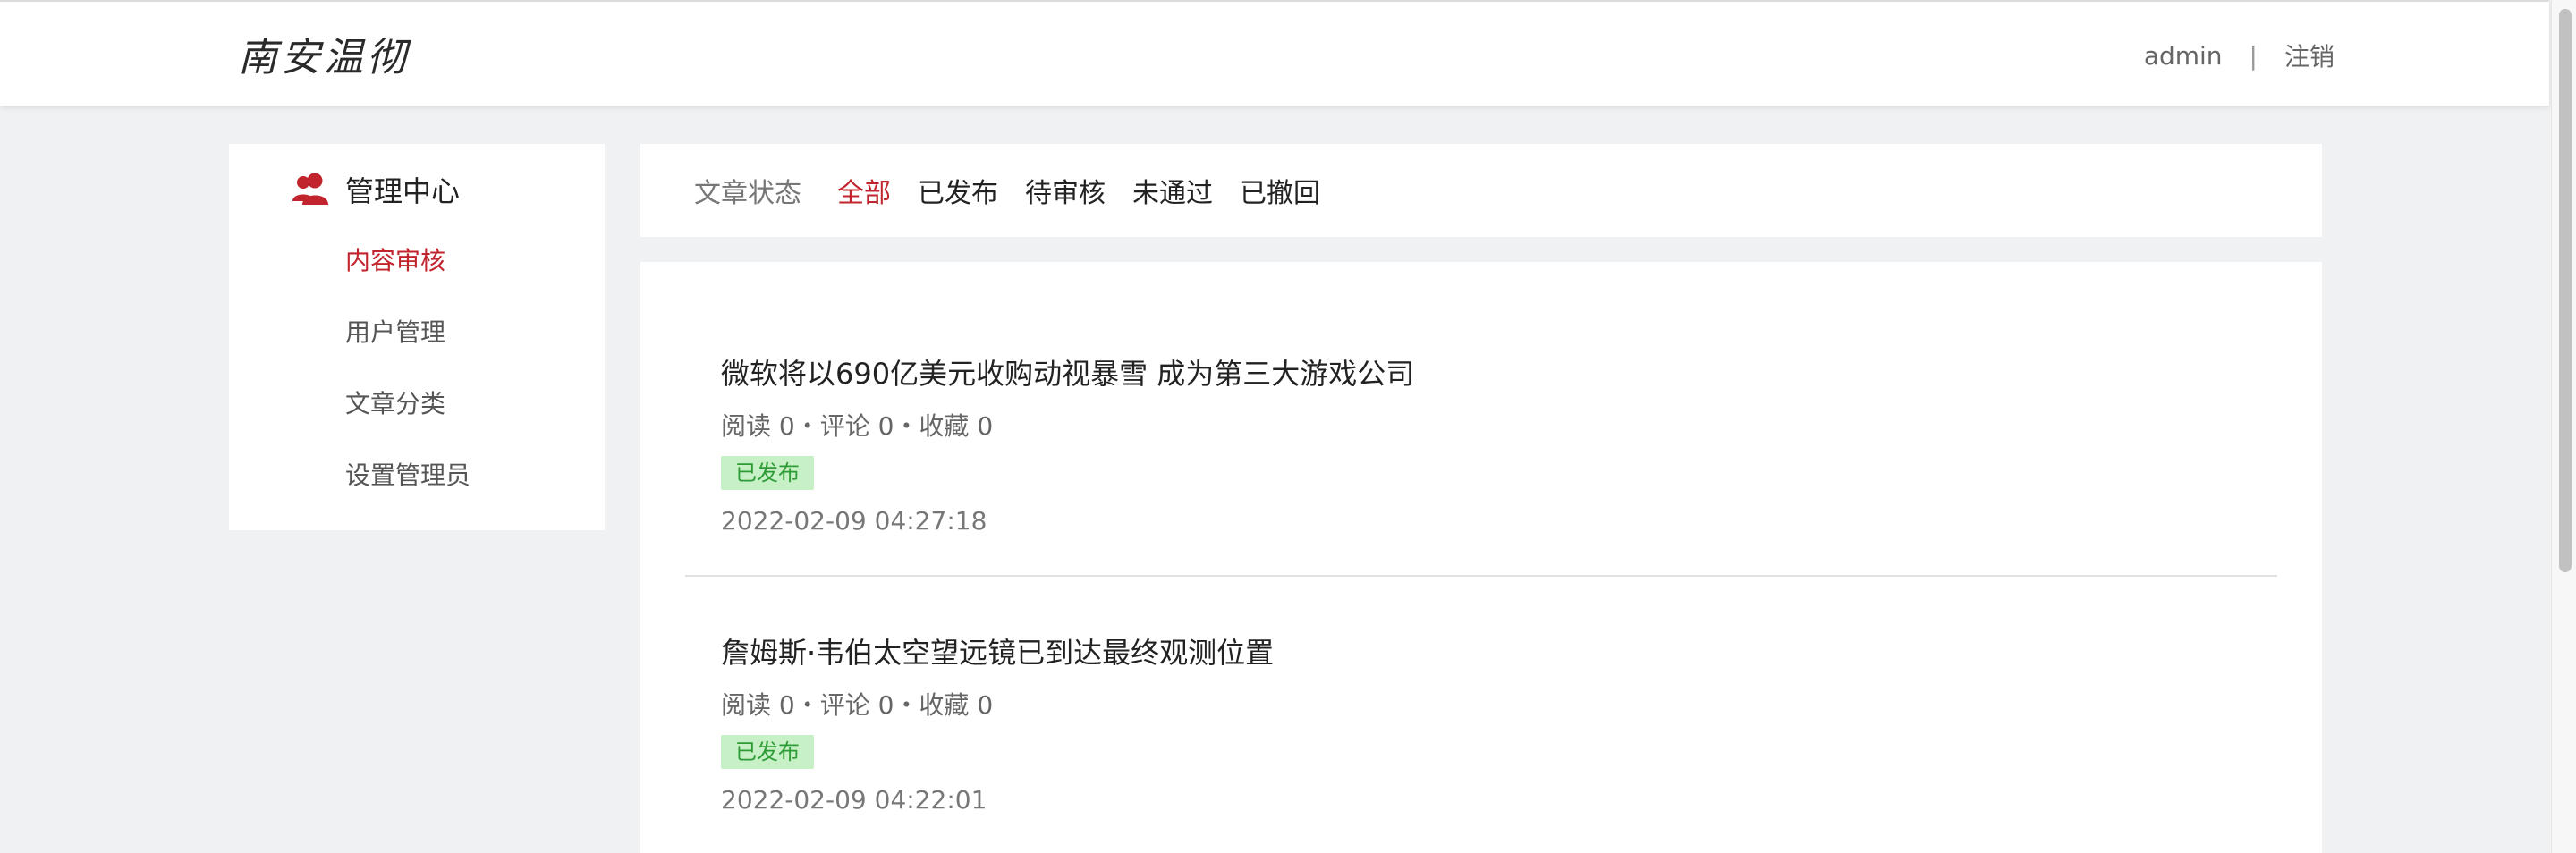 The width and height of the screenshot is (2576, 853). What do you see at coordinates (958, 190) in the screenshot?
I see `filter-tab-published: 已发布` at bounding box center [958, 190].